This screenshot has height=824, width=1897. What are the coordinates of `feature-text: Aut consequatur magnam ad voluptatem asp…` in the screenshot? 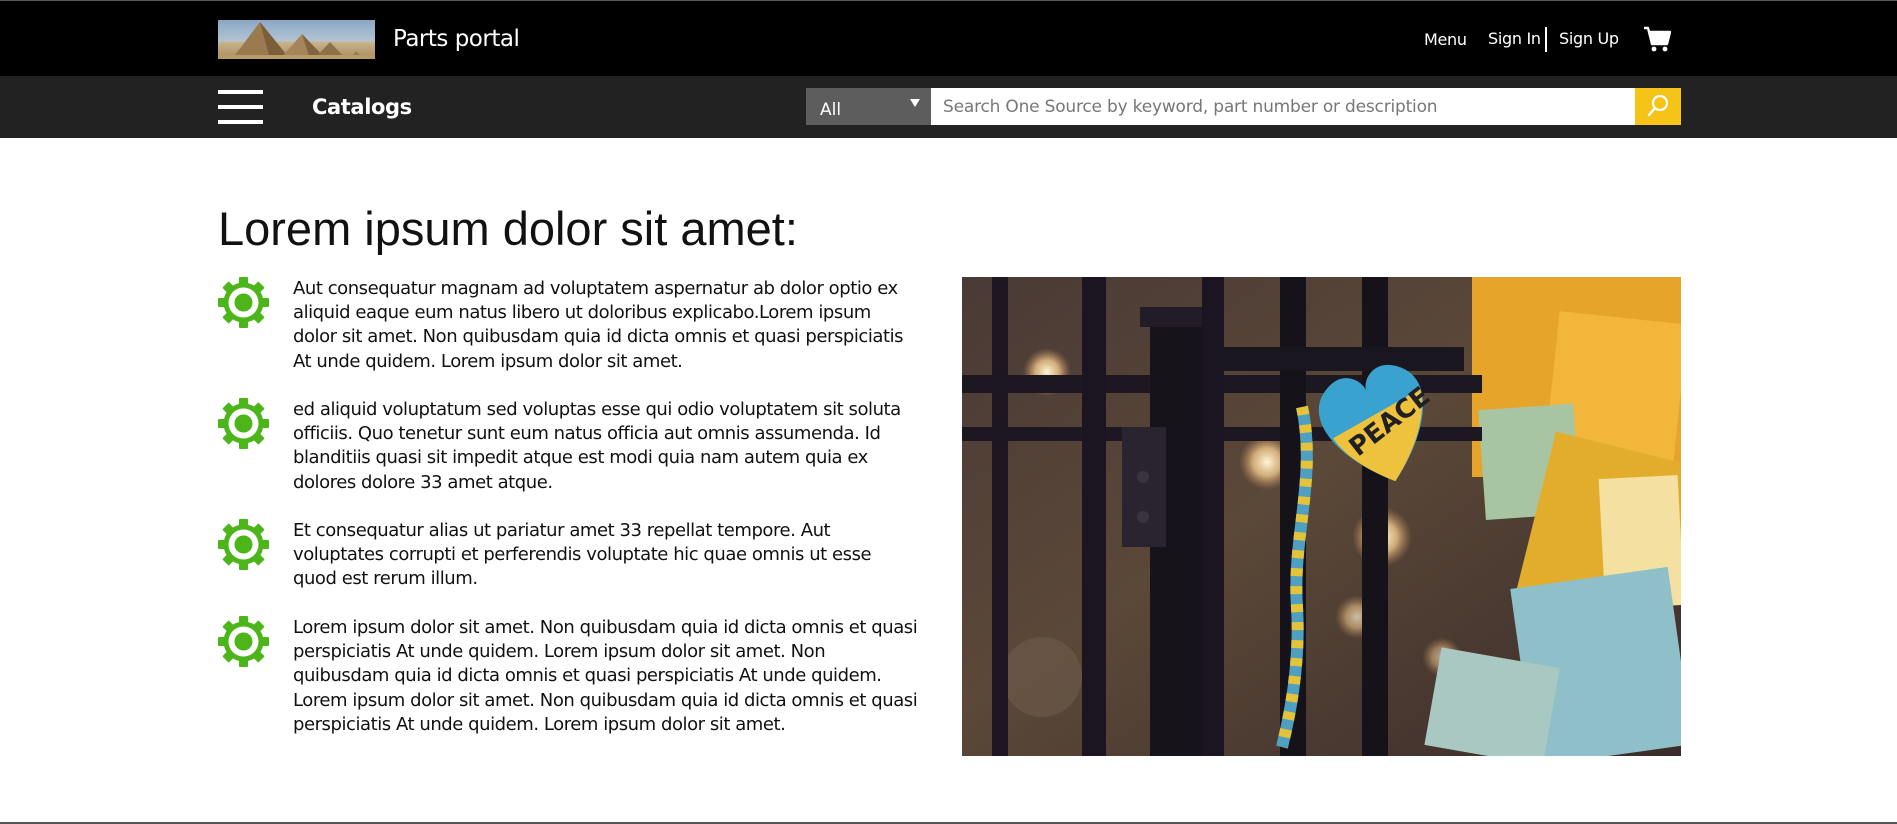 It's located at (598, 325).